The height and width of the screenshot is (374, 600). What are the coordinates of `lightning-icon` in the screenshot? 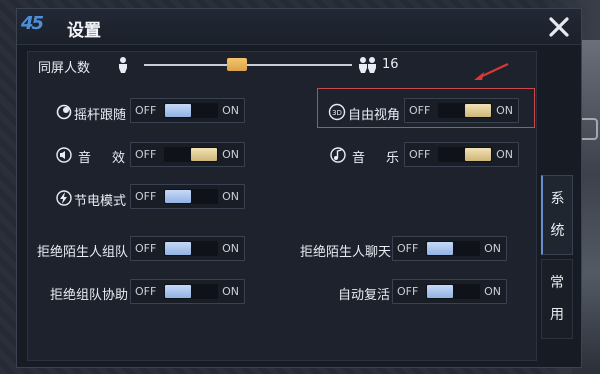 It's located at (64, 198).